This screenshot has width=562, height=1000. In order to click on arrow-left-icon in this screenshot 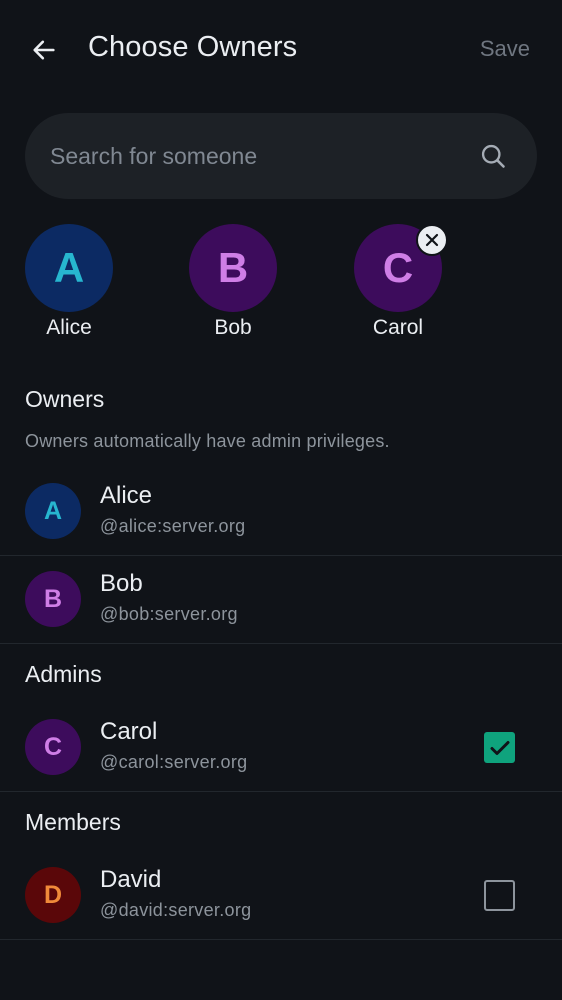, I will do `click(44, 50)`.